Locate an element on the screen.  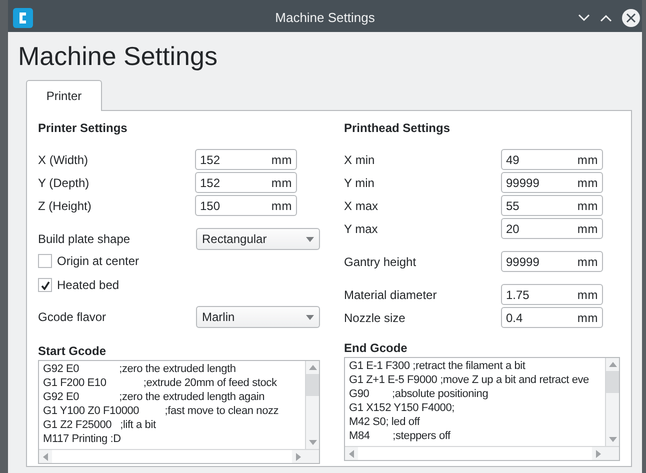
page-heading: Machine Settings is located at coordinates (118, 56).